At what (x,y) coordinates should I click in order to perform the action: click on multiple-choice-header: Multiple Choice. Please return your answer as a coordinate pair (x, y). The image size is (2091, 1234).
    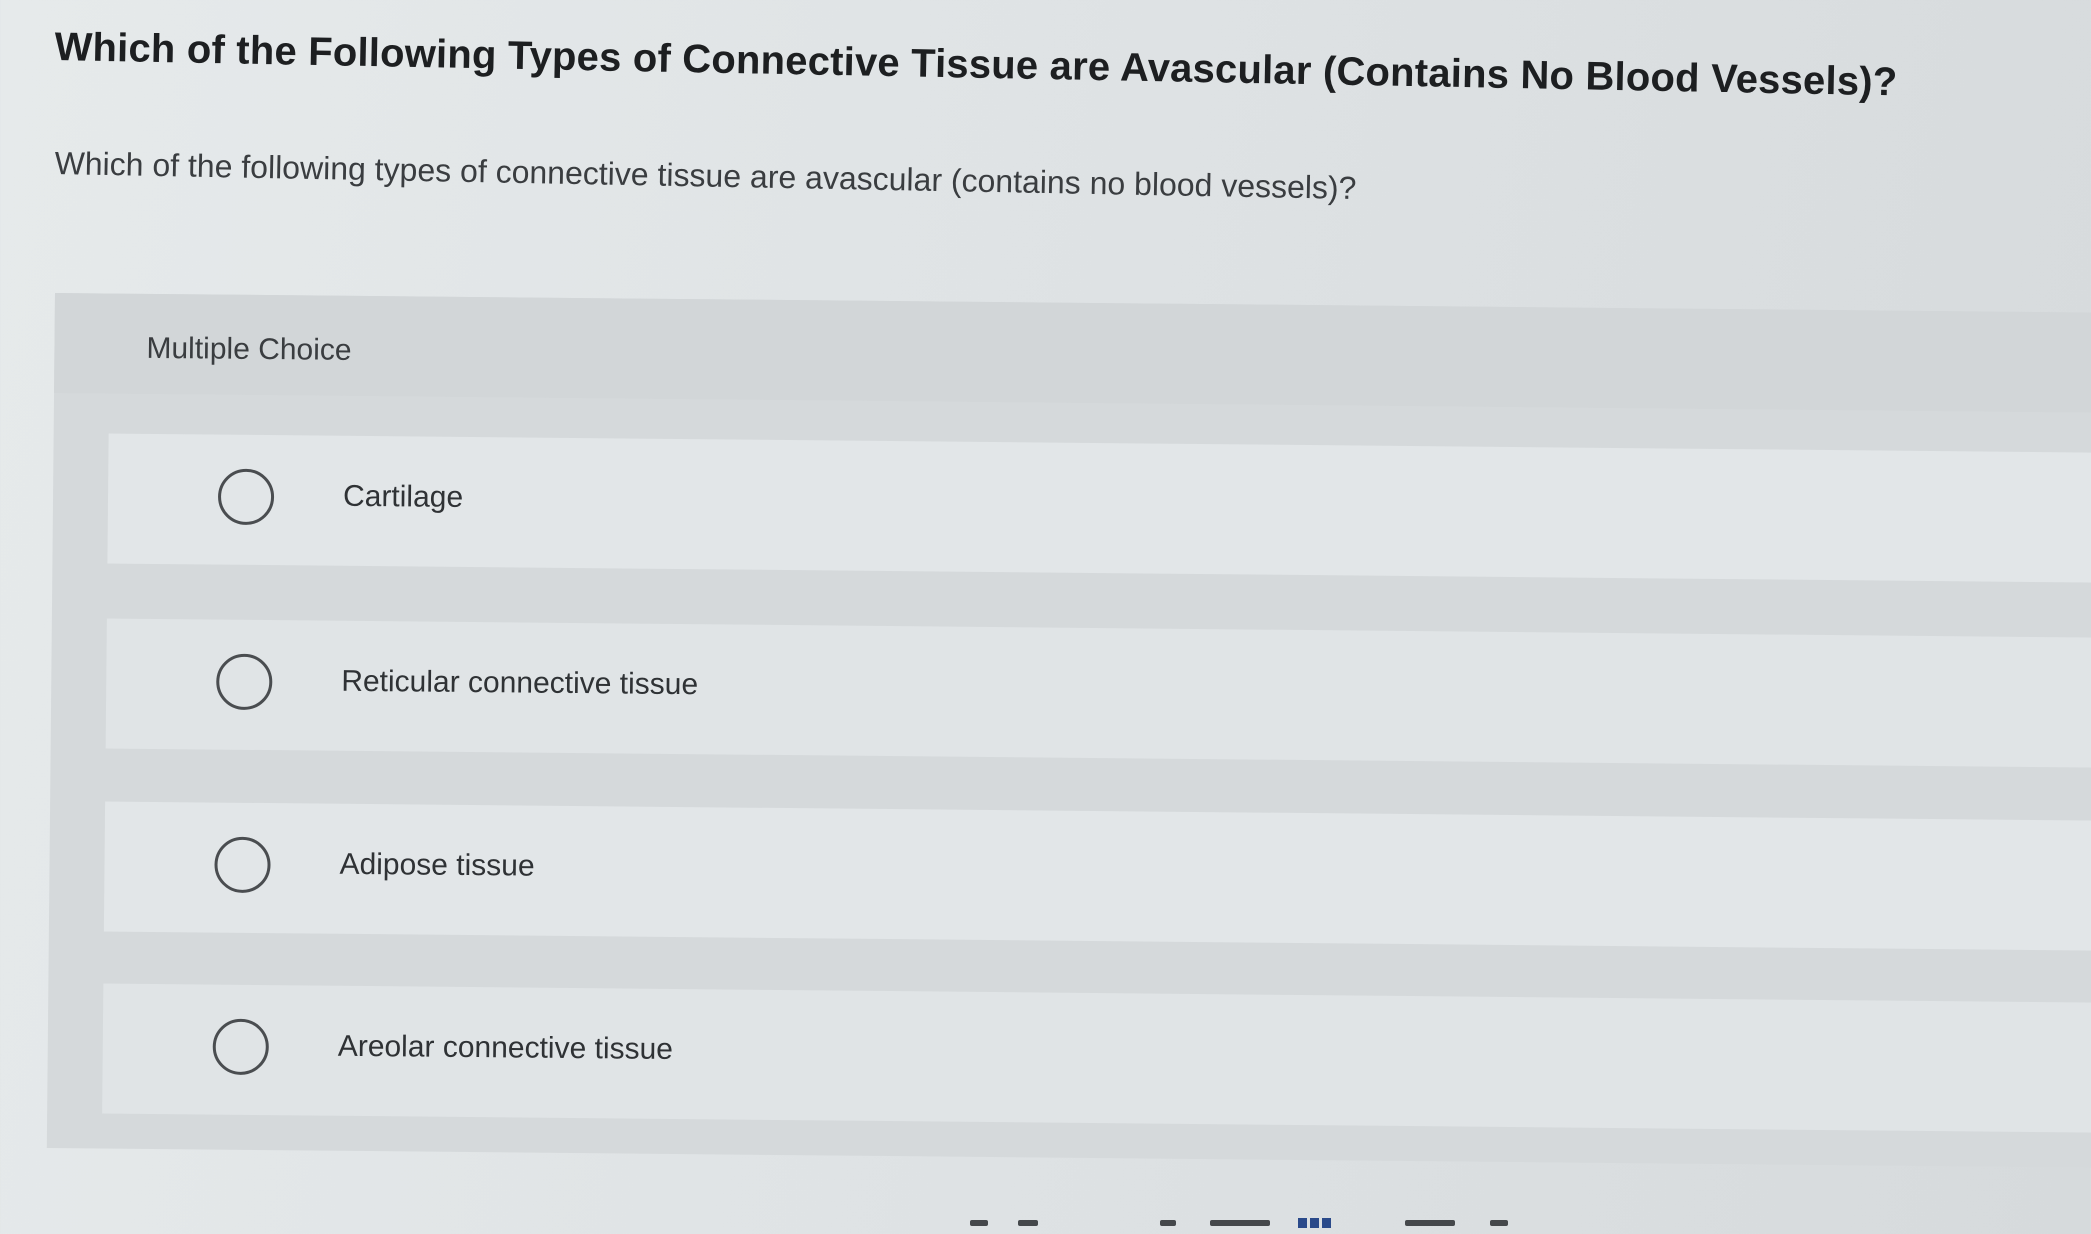
    Looking at the image, I should click on (1072, 353).